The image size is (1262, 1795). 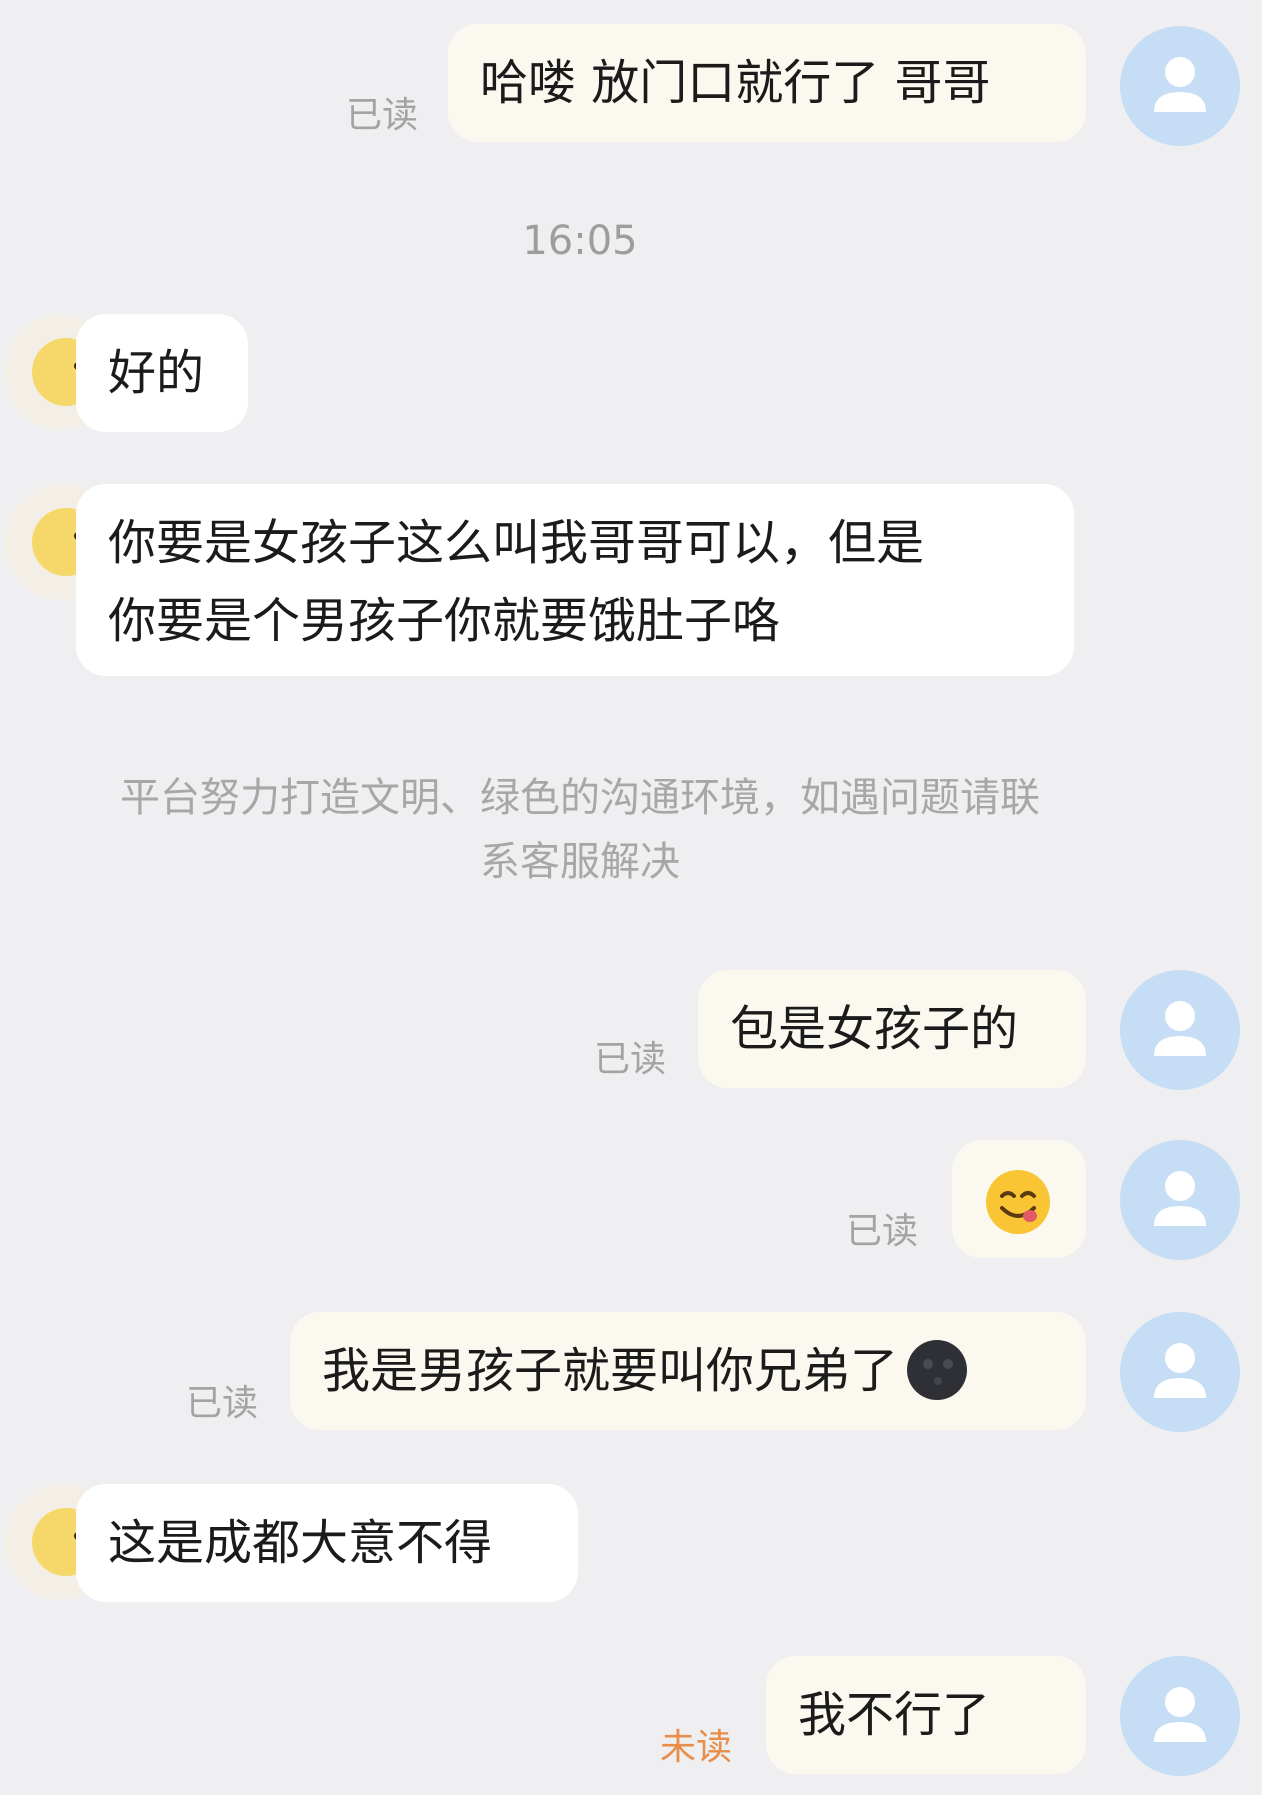 I want to click on message-bubble-incoming: 好的, so click(x=162, y=373).